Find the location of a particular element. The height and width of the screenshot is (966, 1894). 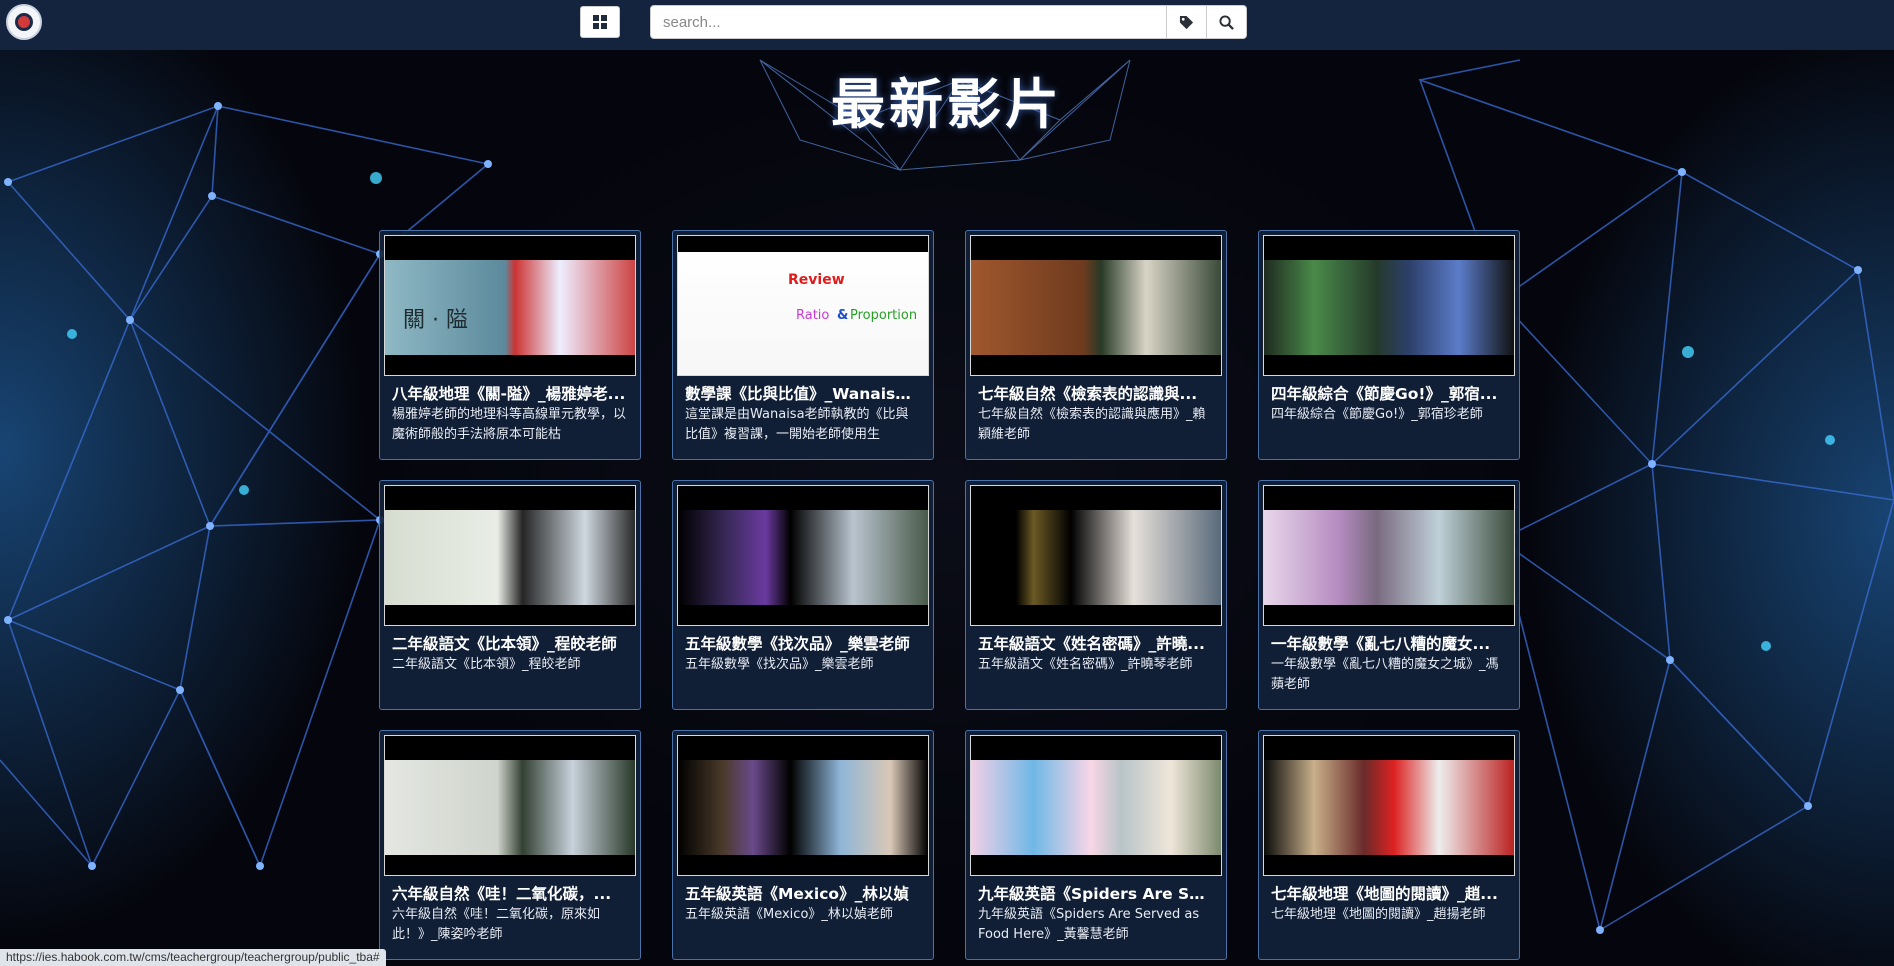

video-card: 二年級語文《比本領》_程皎老師 二年級語文《比本領》_程皎老師 is located at coordinates (510, 595).